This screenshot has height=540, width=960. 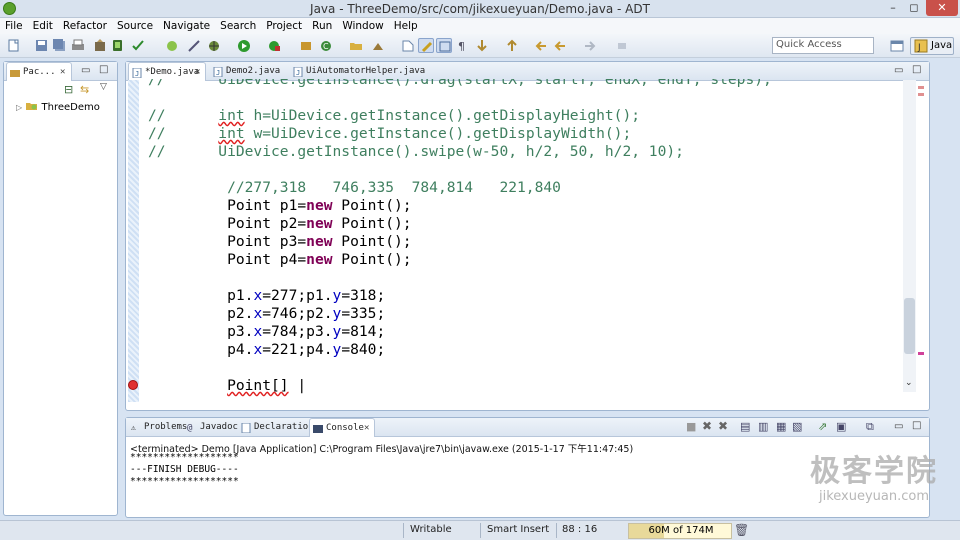 What do you see at coordinates (42, 45) in the screenshot?
I see `save-icon` at bounding box center [42, 45].